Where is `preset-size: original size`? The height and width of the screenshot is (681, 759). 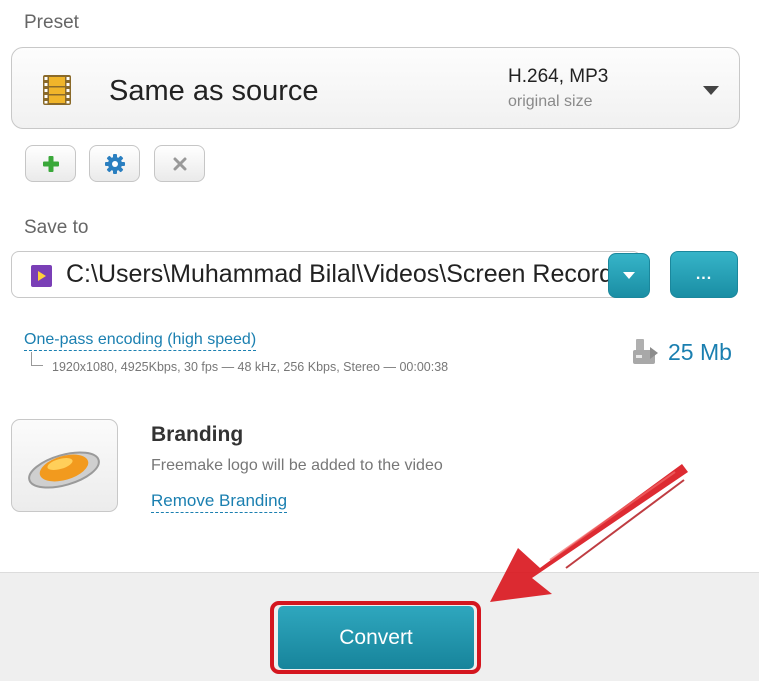 preset-size: original size is located at coordinates (550, 101).